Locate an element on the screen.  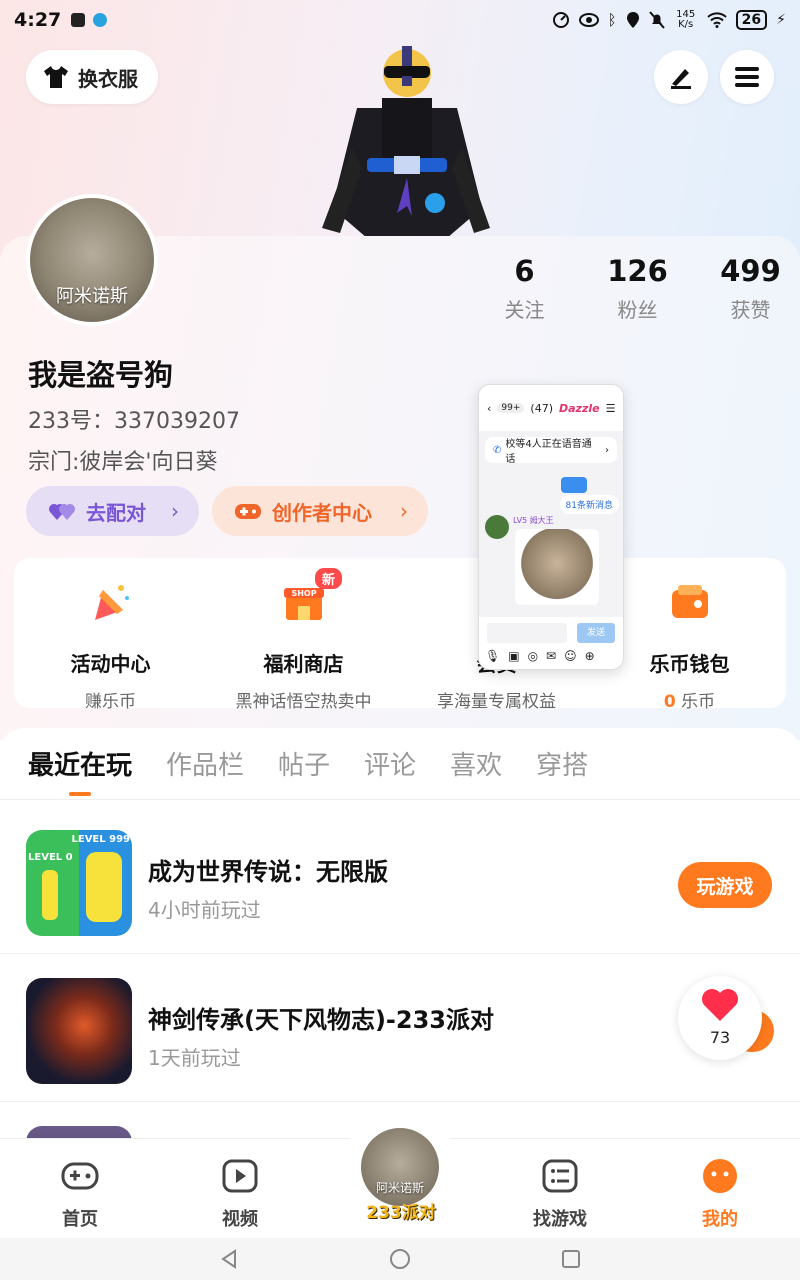
nav-label: 首页 is located at coordinates (80, 1219).